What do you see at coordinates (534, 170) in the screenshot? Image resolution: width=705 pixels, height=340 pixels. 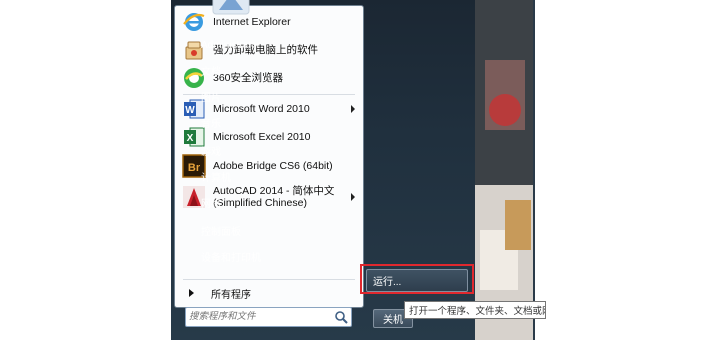 I see `menu-edge` at bounding box center [534, 170].